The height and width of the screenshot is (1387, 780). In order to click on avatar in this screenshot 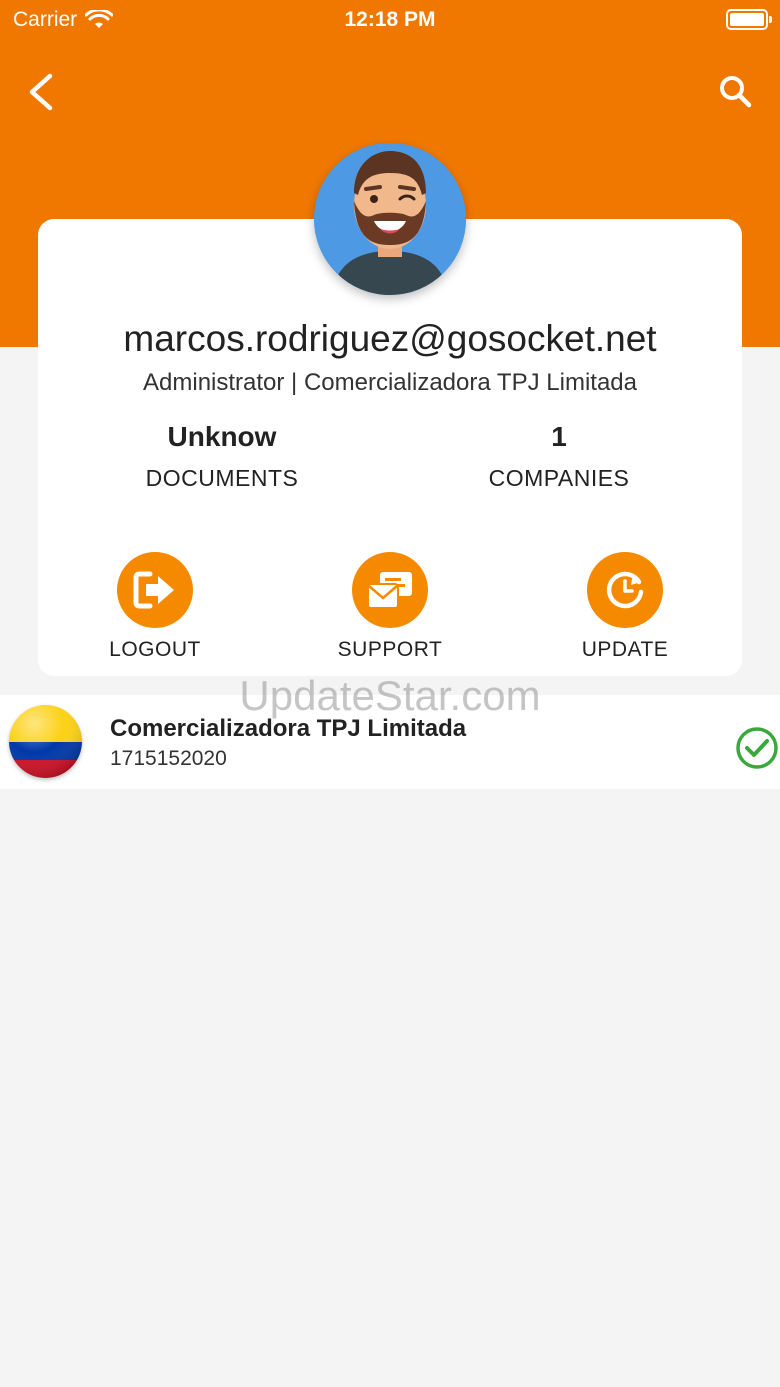, I will do `click(390, 219)`.